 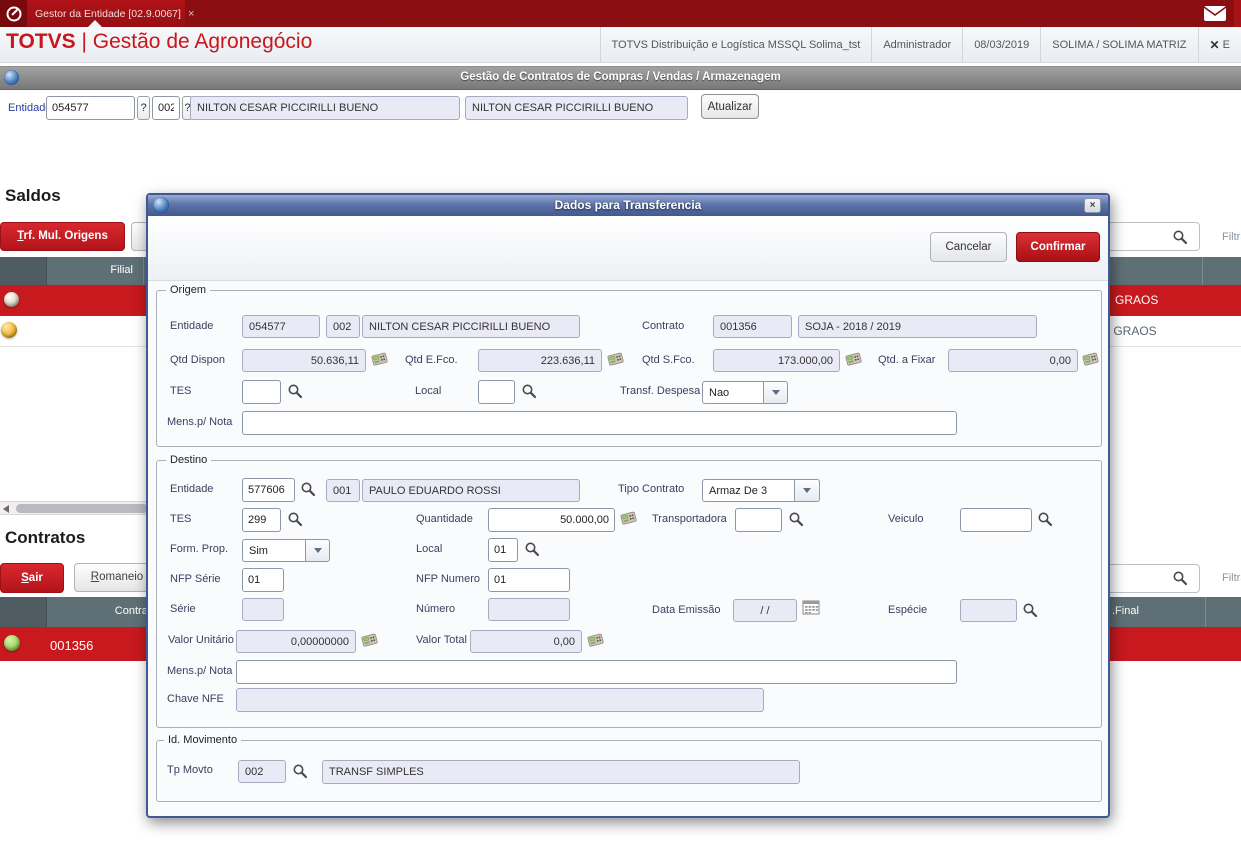 I want to click on user-label: Administrador, so click(x=916, y=44).